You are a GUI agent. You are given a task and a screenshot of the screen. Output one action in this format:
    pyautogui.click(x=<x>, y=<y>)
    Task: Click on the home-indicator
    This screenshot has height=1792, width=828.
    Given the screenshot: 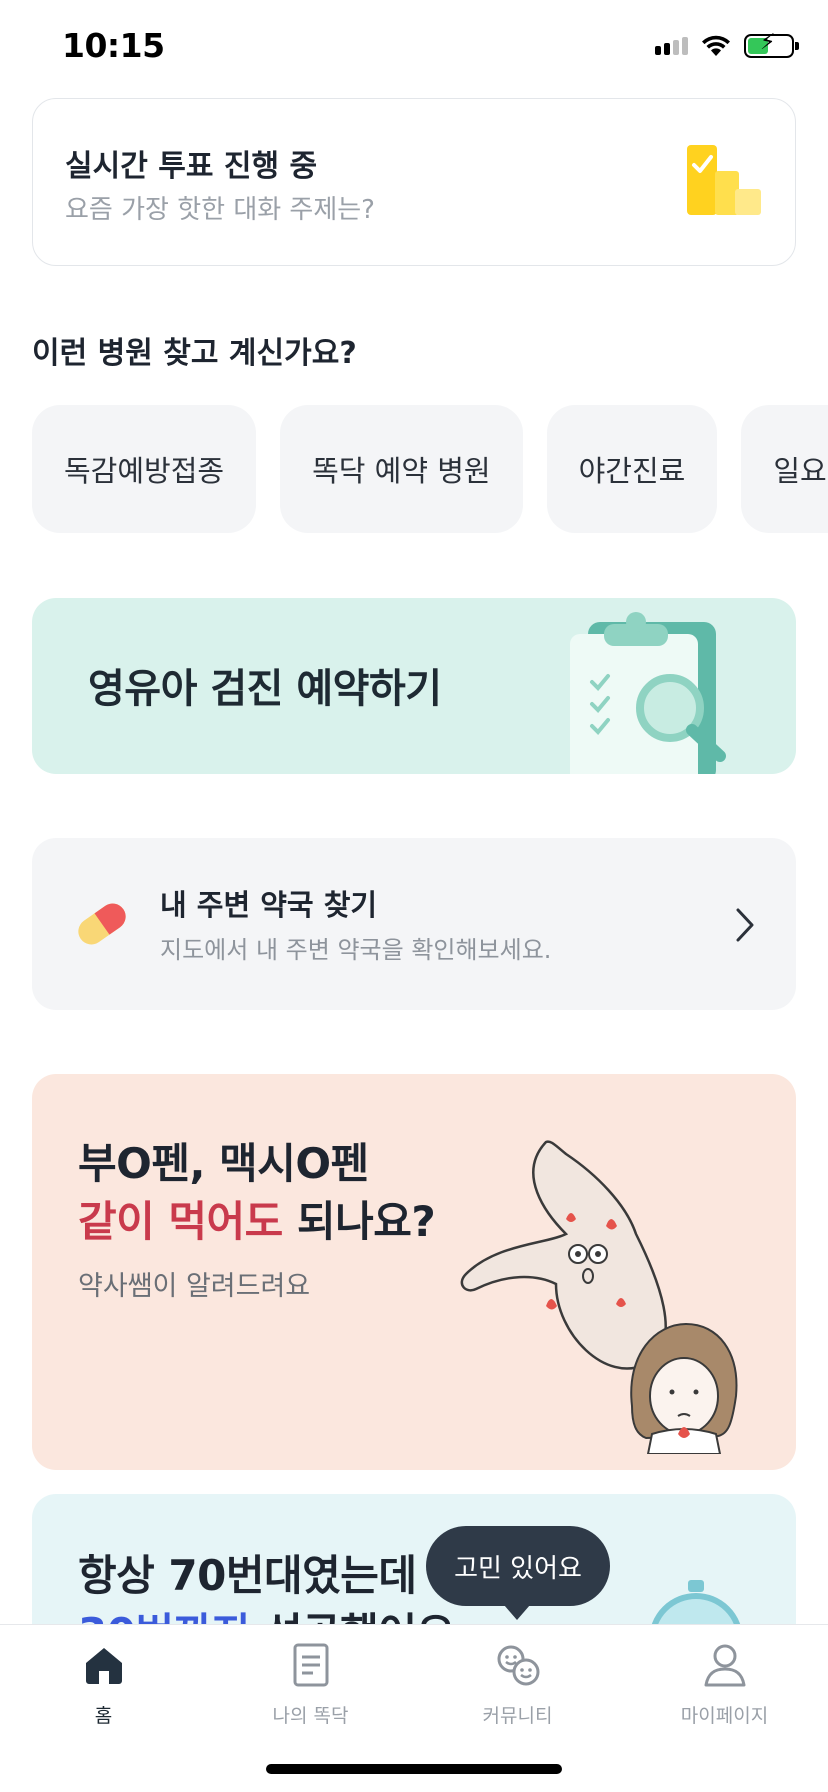 What is the action you would take?
    pyautogui.click(x=414, y=1769)
    